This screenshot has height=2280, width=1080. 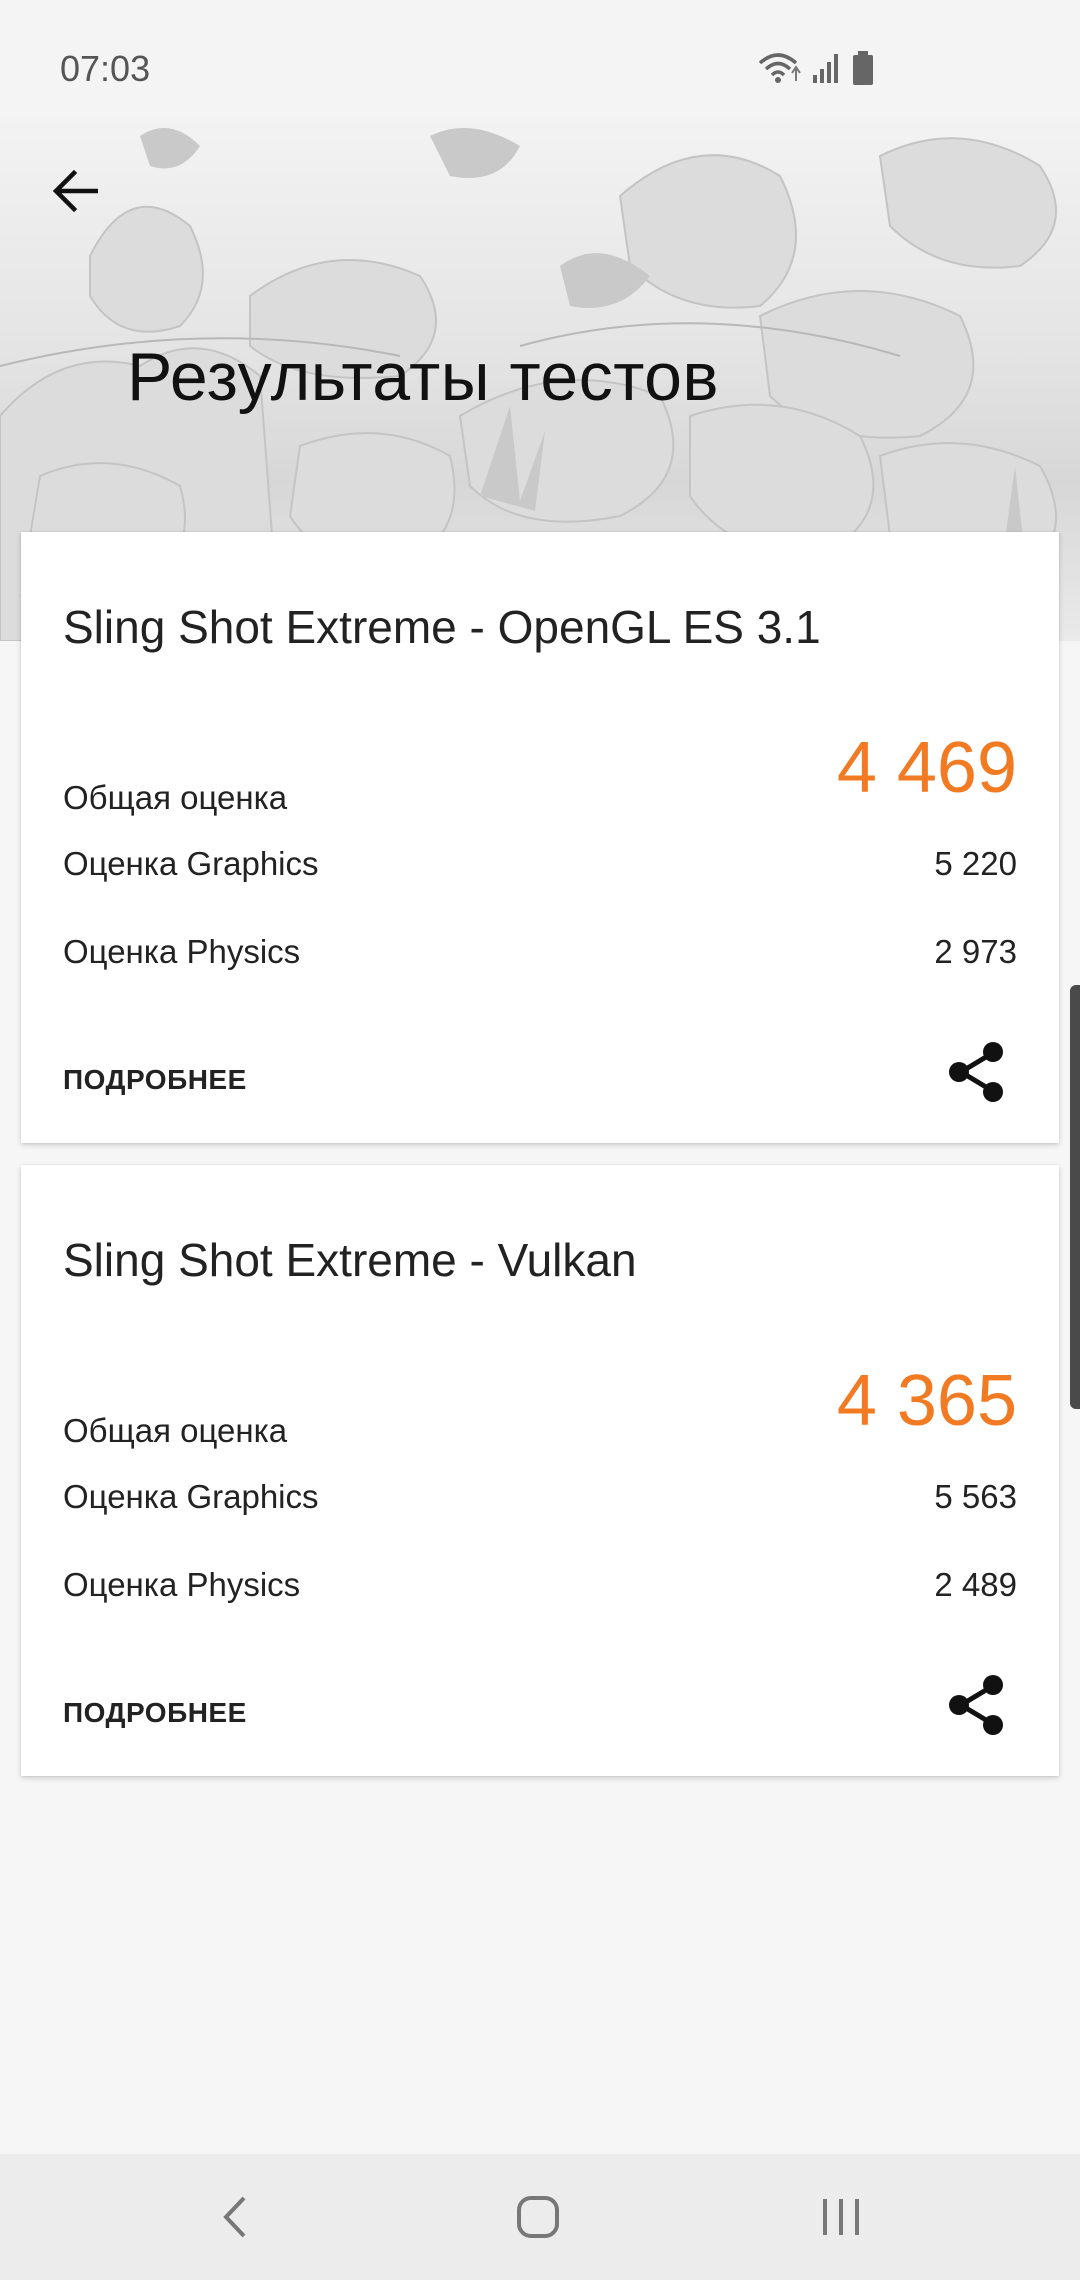 I want to click on navigation-bar, so click(x=540, y=2217).